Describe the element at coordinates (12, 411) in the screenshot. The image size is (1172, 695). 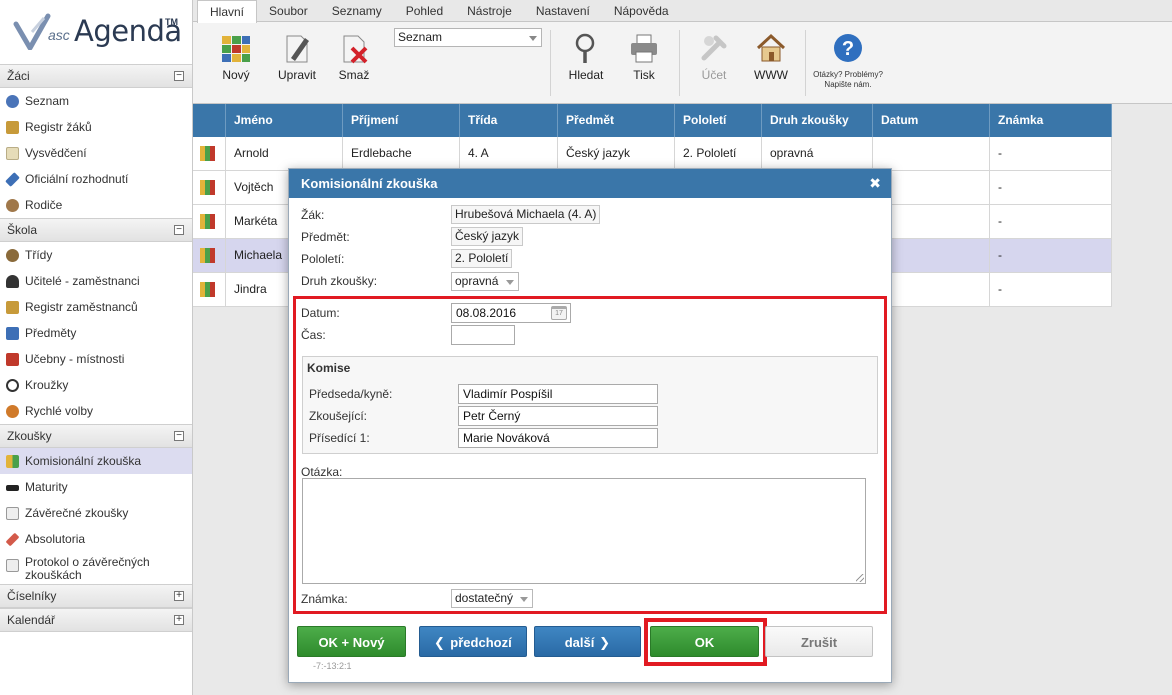
I see `people-icon` at that location.